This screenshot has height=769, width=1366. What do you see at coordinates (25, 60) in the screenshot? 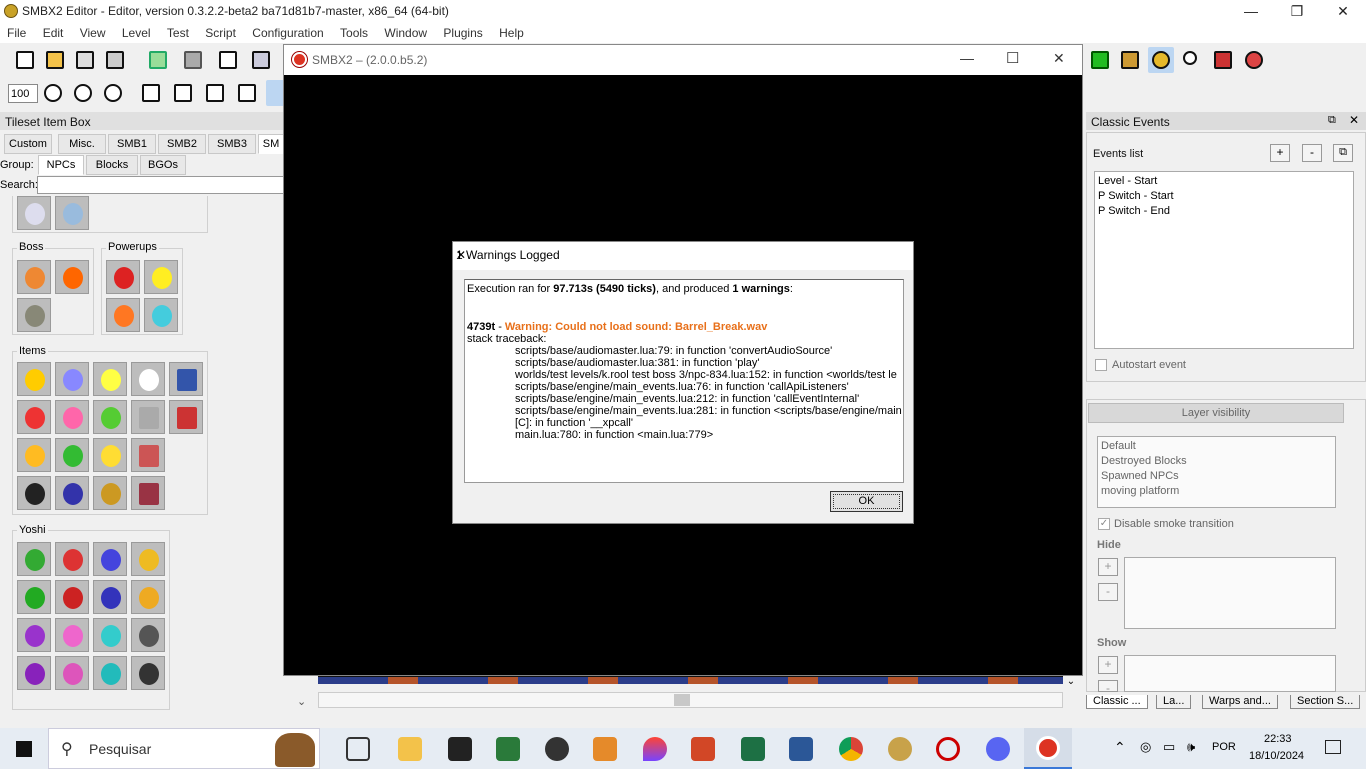
I see `new-file-icon` at bounding box center [25, 60].